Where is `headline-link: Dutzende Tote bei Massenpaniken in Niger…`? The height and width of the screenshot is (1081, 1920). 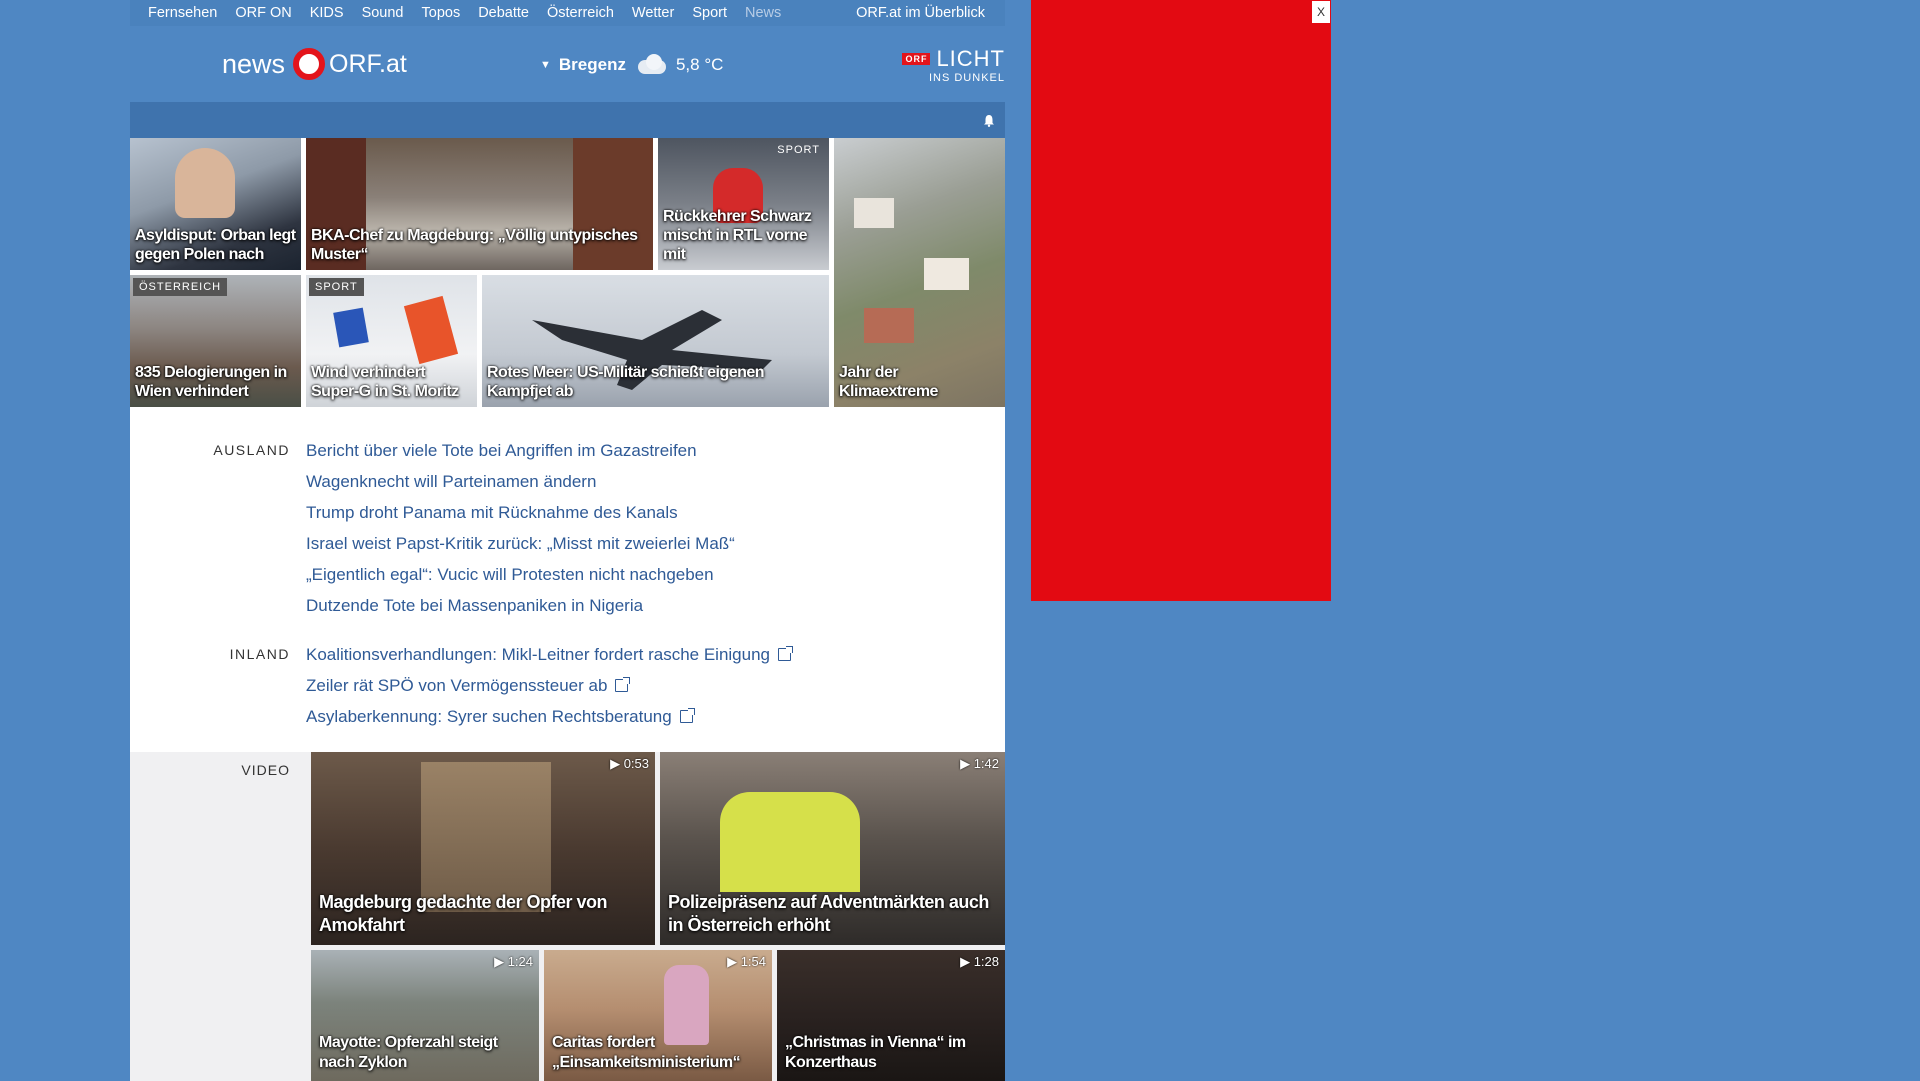
headline-link: Dutzende Tote bei Massenpaniken in Niger… is located at coordinates (520, 605).